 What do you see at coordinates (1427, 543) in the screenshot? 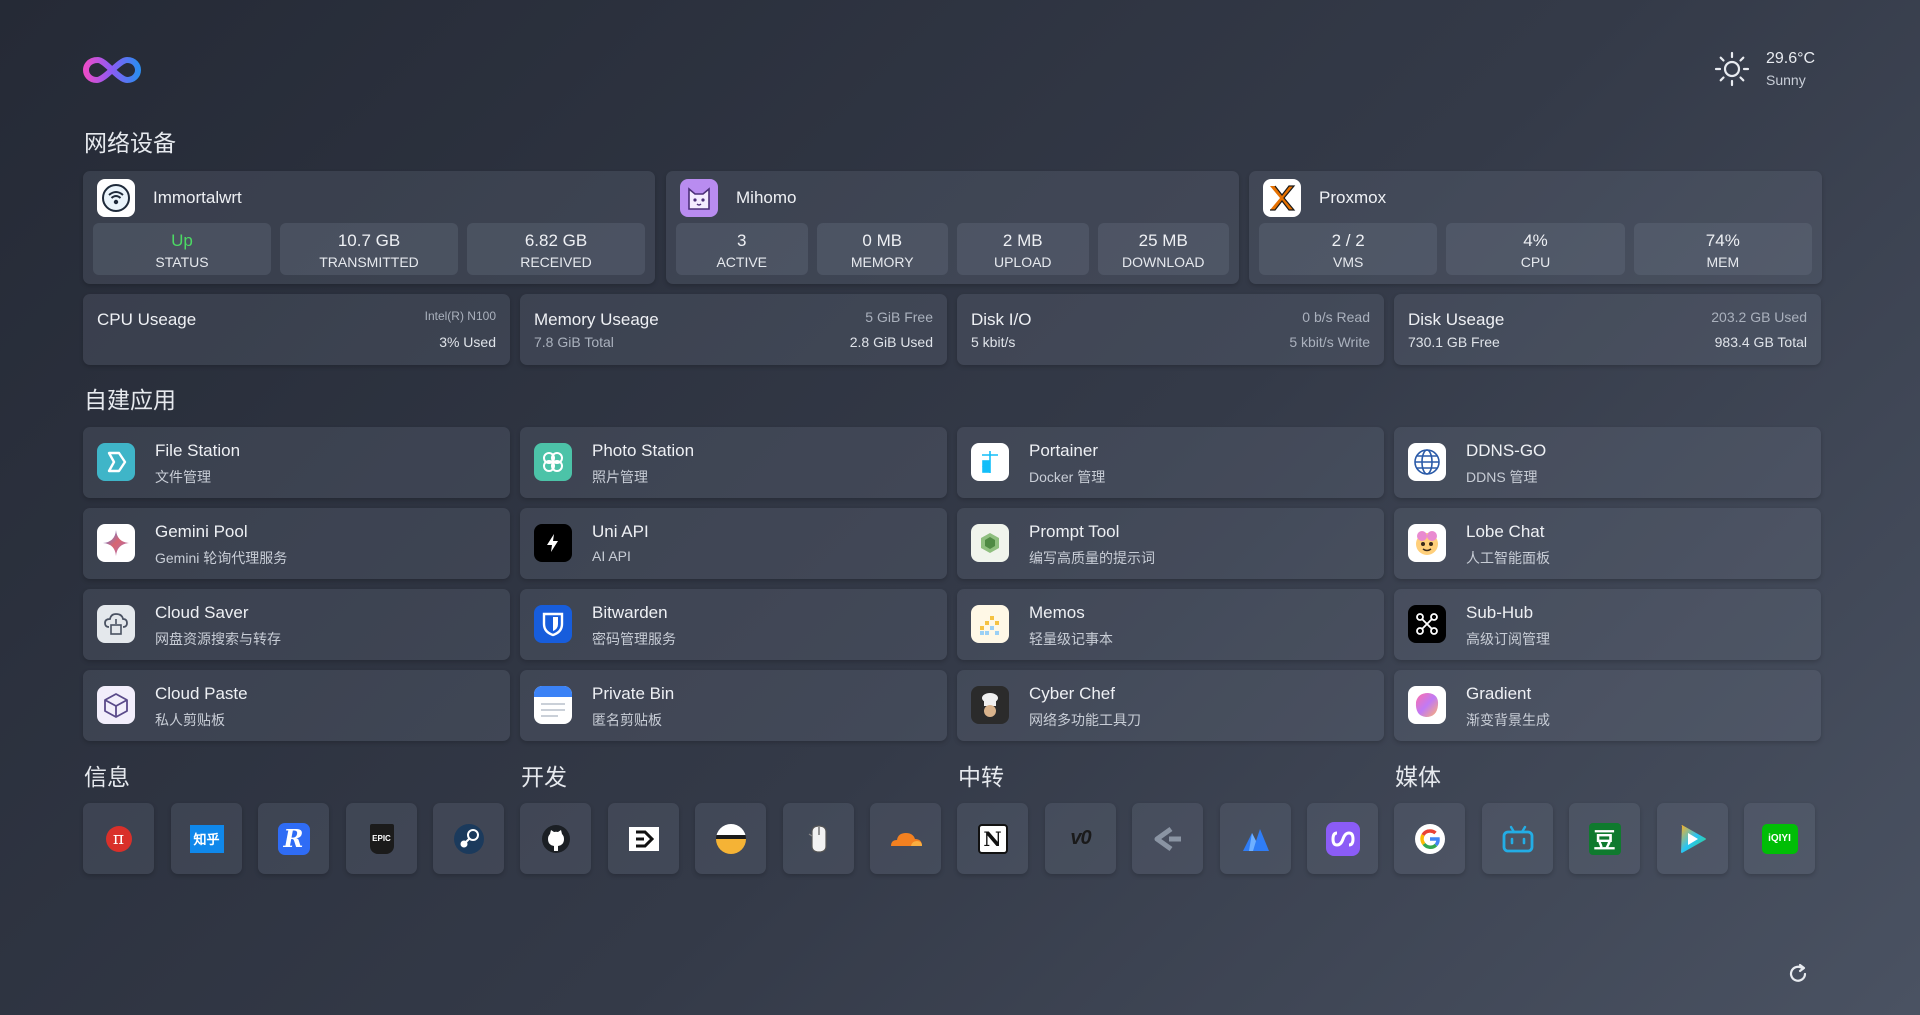
I see `lobe-chat-icon` at bounding box center [1427, 543].